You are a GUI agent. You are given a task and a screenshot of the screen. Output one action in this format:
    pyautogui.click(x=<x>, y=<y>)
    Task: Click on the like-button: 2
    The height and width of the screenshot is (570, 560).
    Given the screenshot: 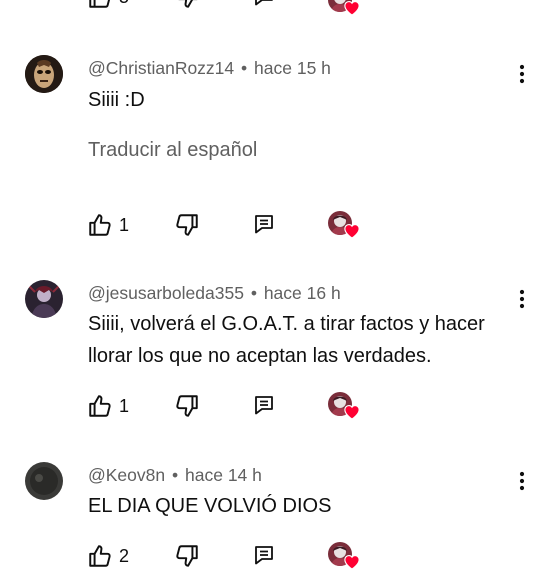 What is the action you would take?
    pyautogui.click(x=108, y=556)
    